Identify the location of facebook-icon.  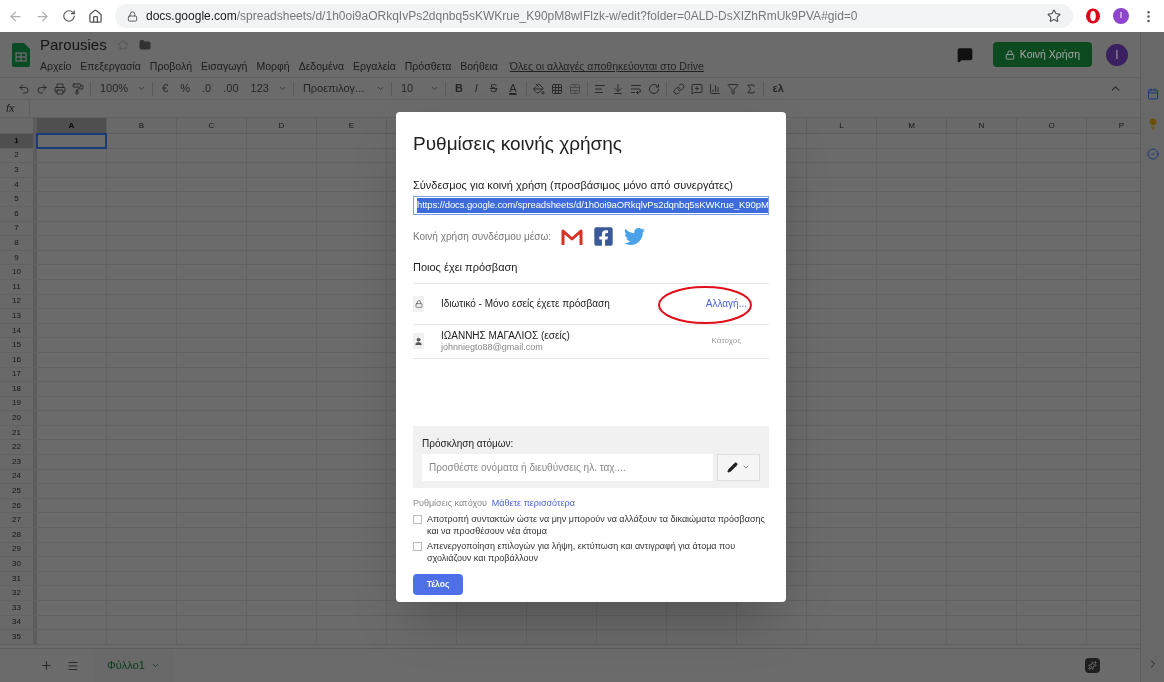
(604, 236).